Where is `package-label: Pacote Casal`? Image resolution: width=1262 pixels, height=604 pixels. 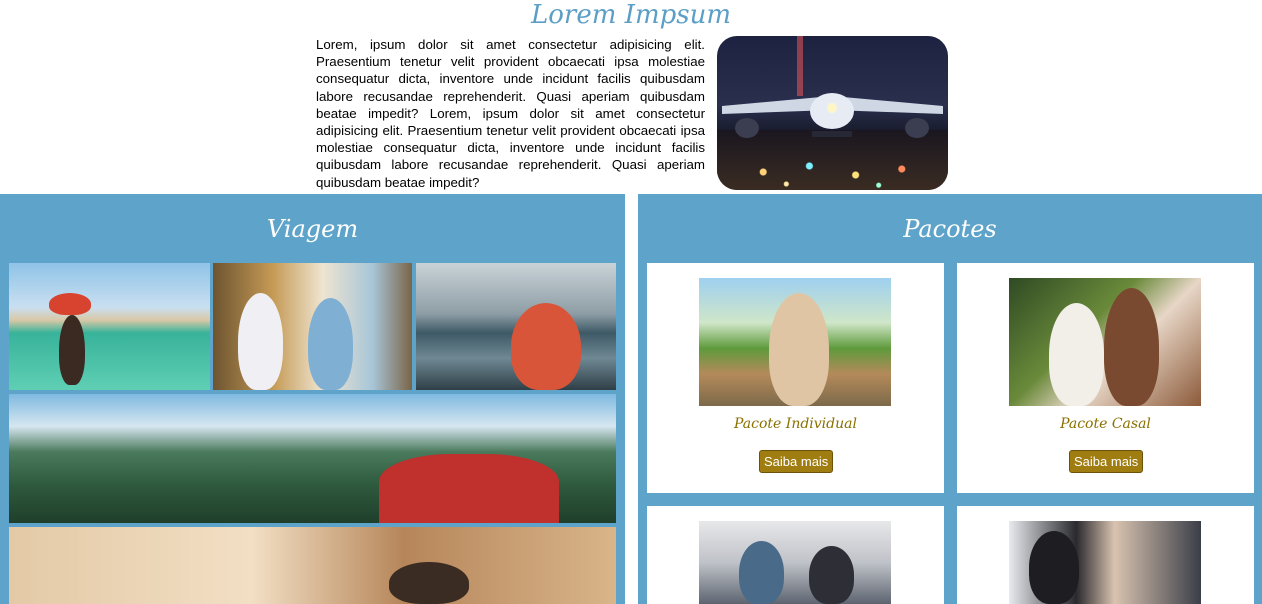 package-label: Pacote Casal is located at coordinates (1105, 424).